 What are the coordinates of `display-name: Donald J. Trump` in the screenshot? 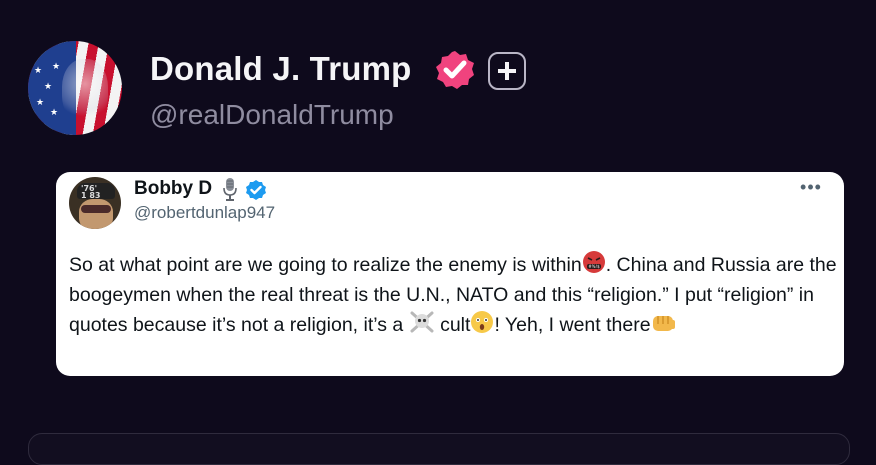 It's located at (281, 69).